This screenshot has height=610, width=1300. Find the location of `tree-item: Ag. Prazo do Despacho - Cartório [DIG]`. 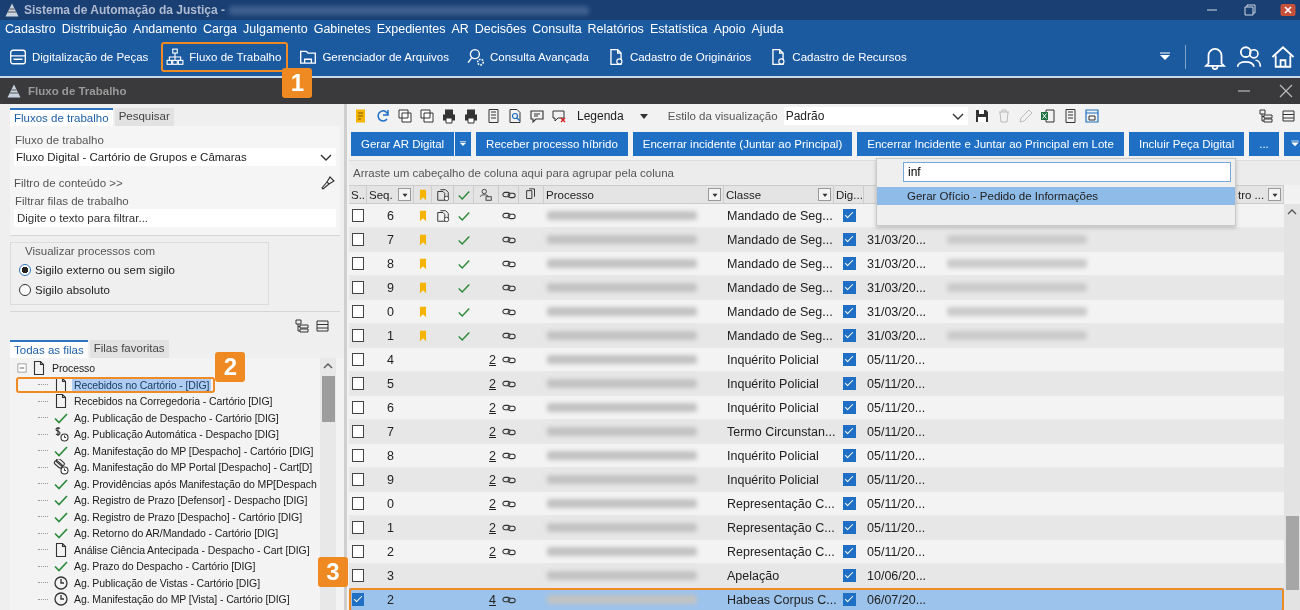

tree-item: Ag. Prazo do Despacho - Cartório [DIG] is located at coordinates (165, 566).